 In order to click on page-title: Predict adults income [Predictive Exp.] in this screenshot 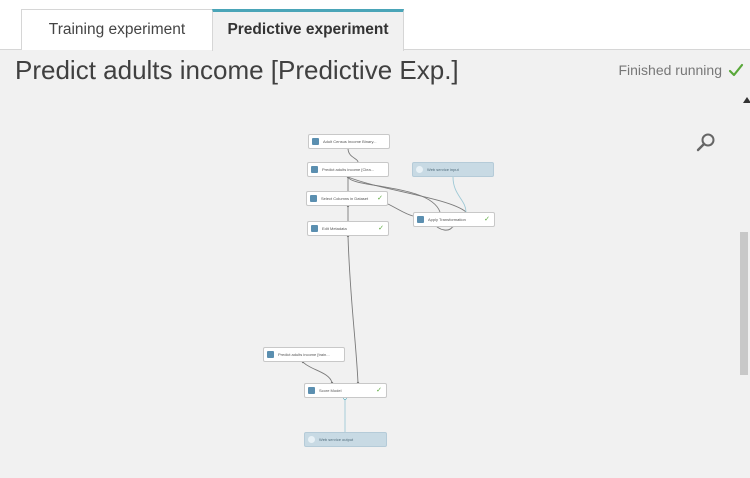, I will do `click(237, 70)`.